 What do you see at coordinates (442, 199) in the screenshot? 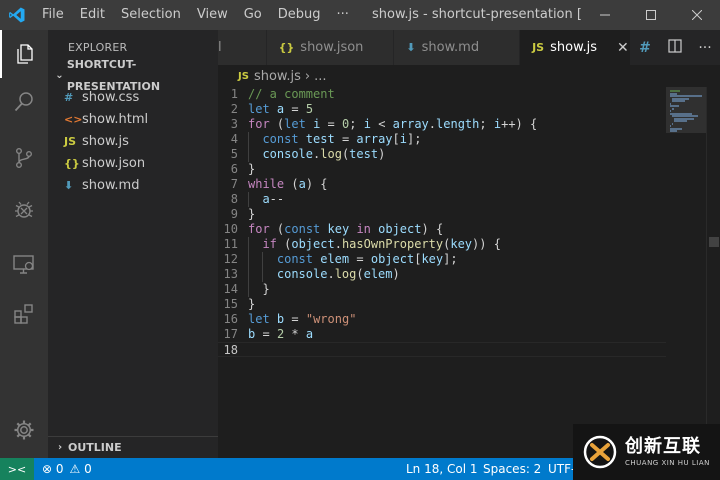
I see `code-line: 8 a--` at bounding box center [442, 199].